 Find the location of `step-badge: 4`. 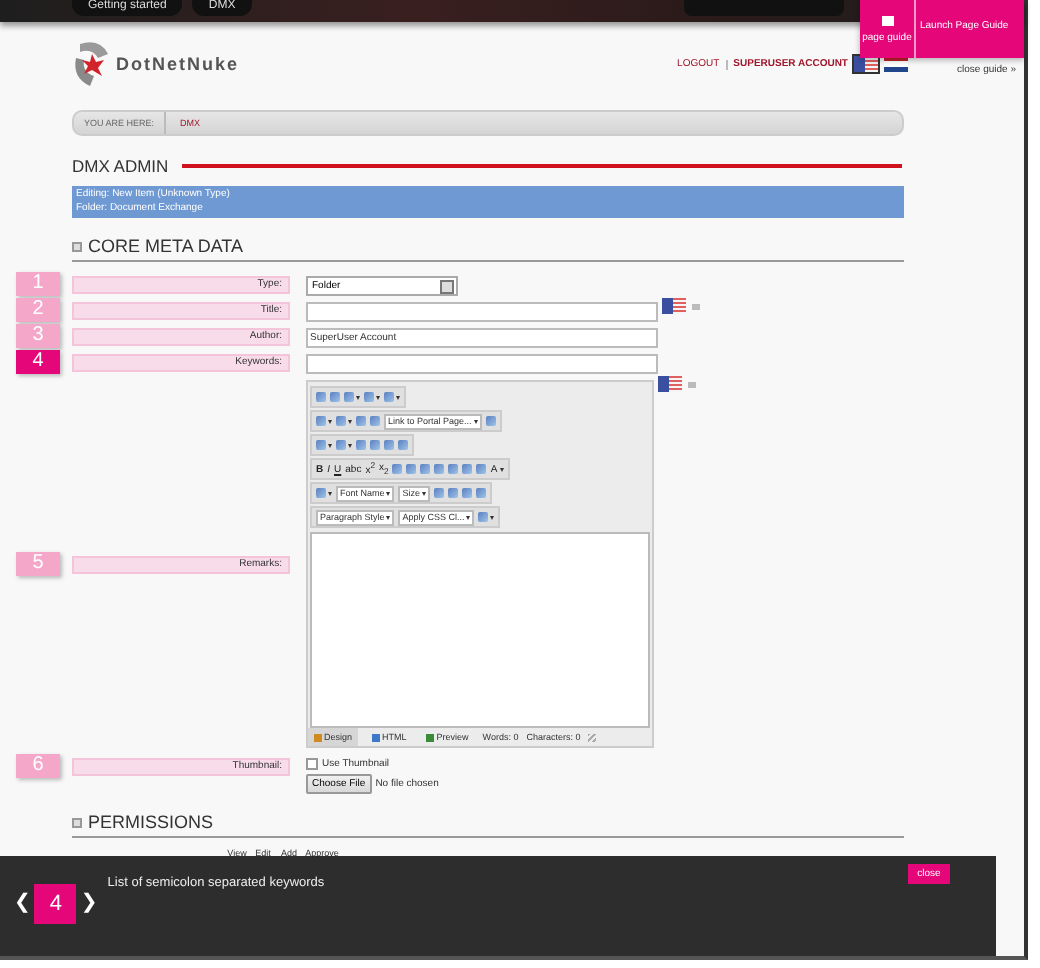

step-badge: 4 is located at coordinates (55, 904).